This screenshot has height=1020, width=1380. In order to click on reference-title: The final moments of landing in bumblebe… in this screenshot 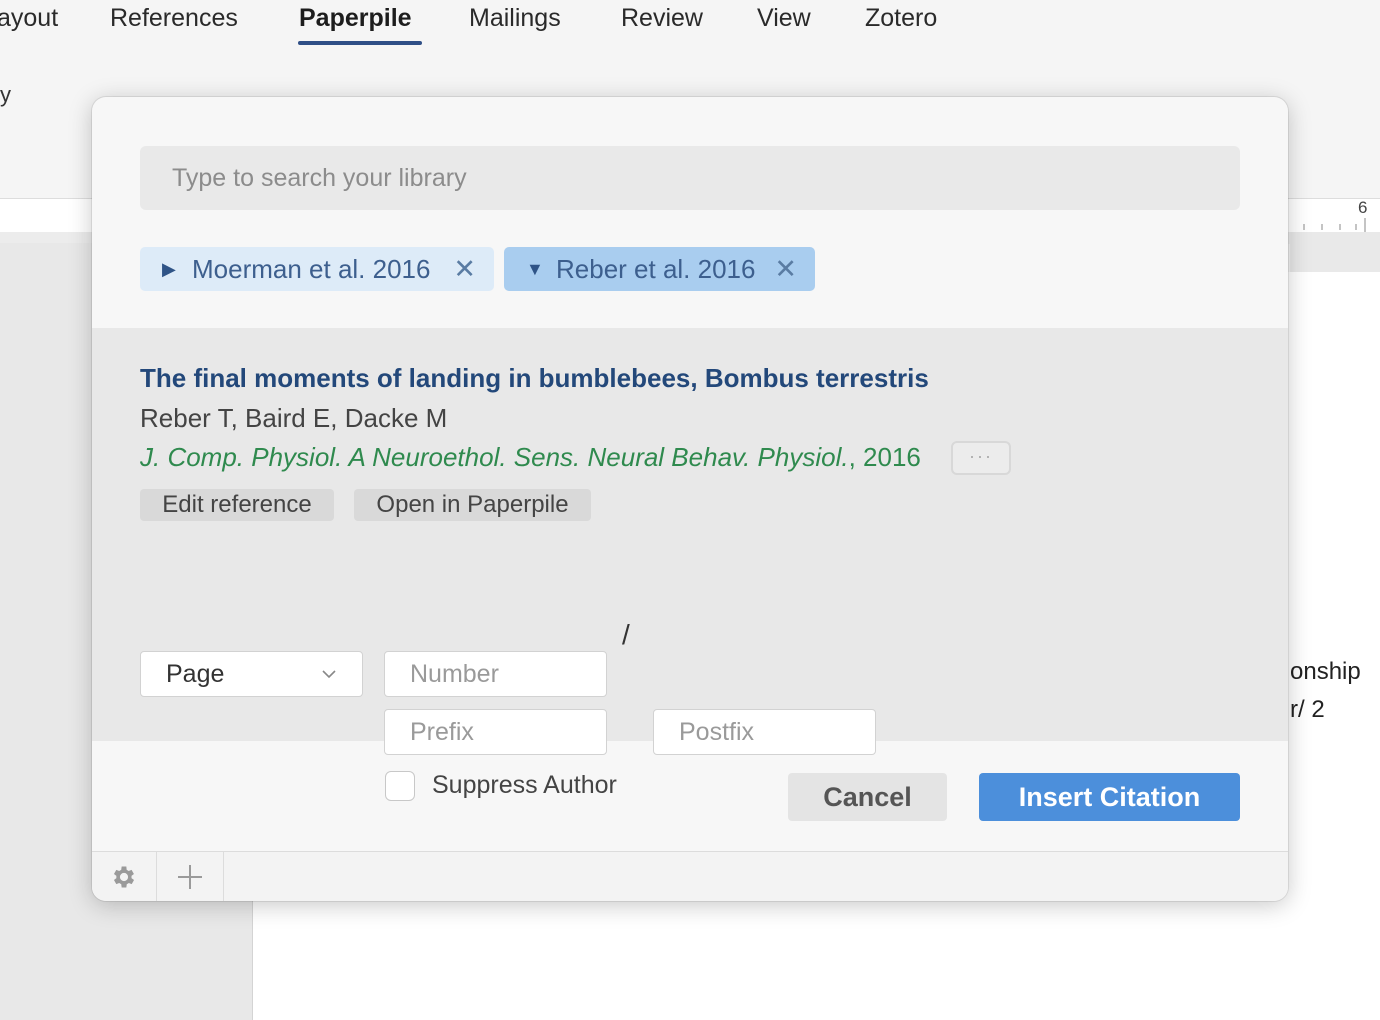, I will do `click(534, 378)`.